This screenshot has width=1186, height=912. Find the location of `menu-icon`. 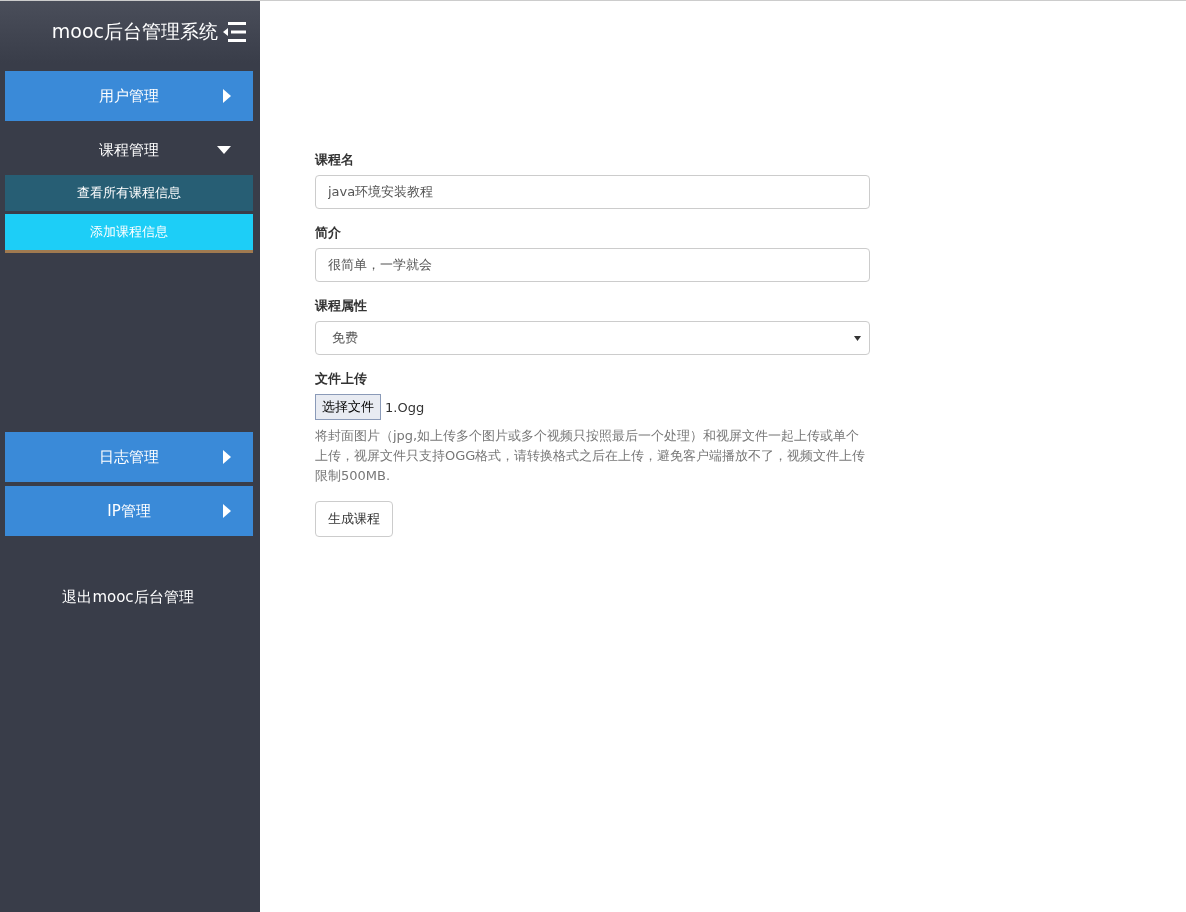

menu-icon is located at coordinates (234, 32).